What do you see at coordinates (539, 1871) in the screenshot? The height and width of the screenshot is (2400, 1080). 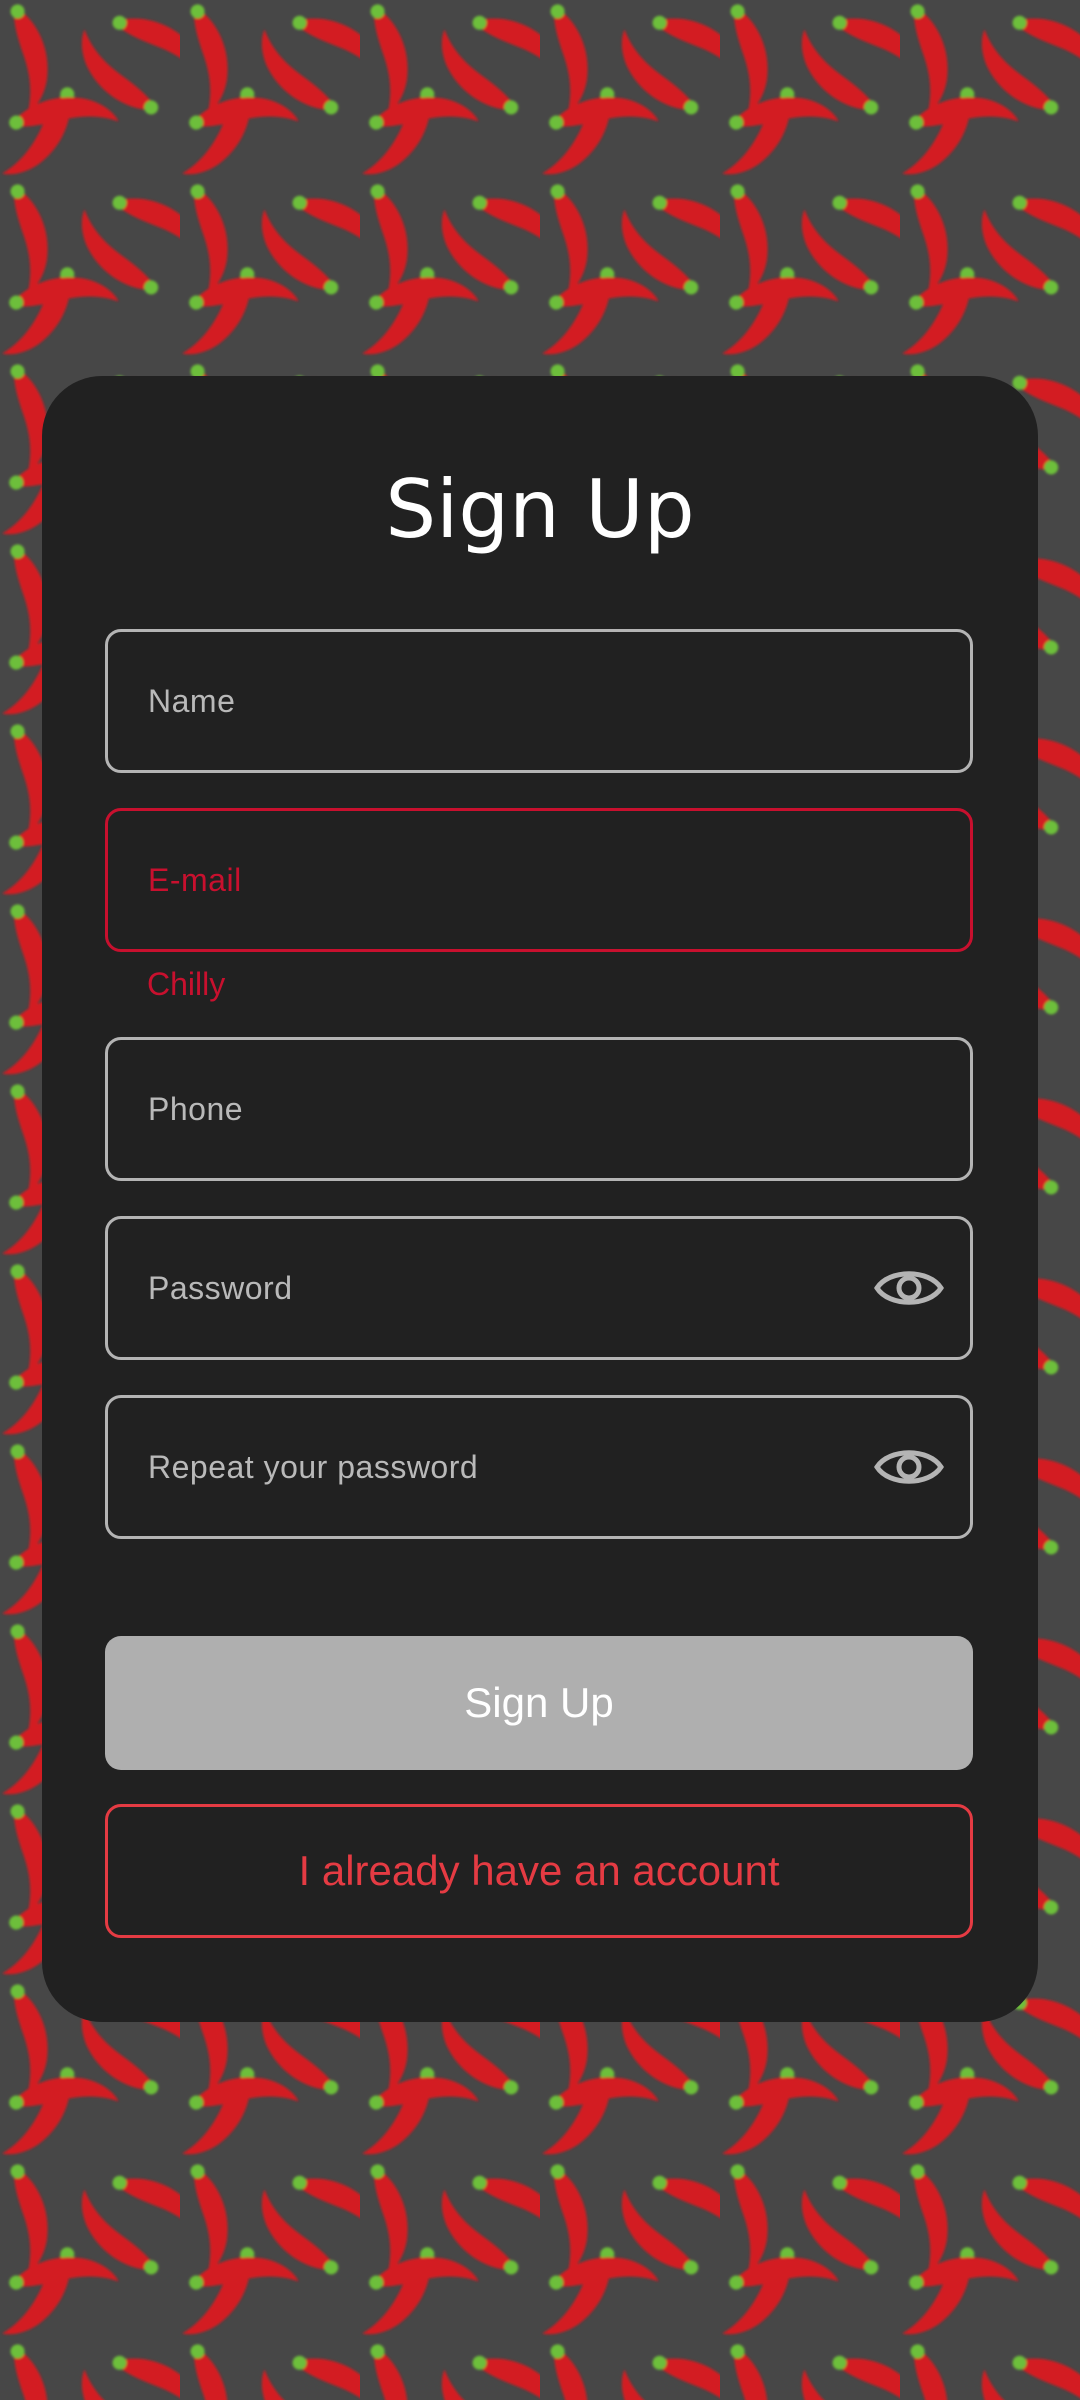 I see `already-have-account-button: I already have an account` at bounding box center [539, 1871].